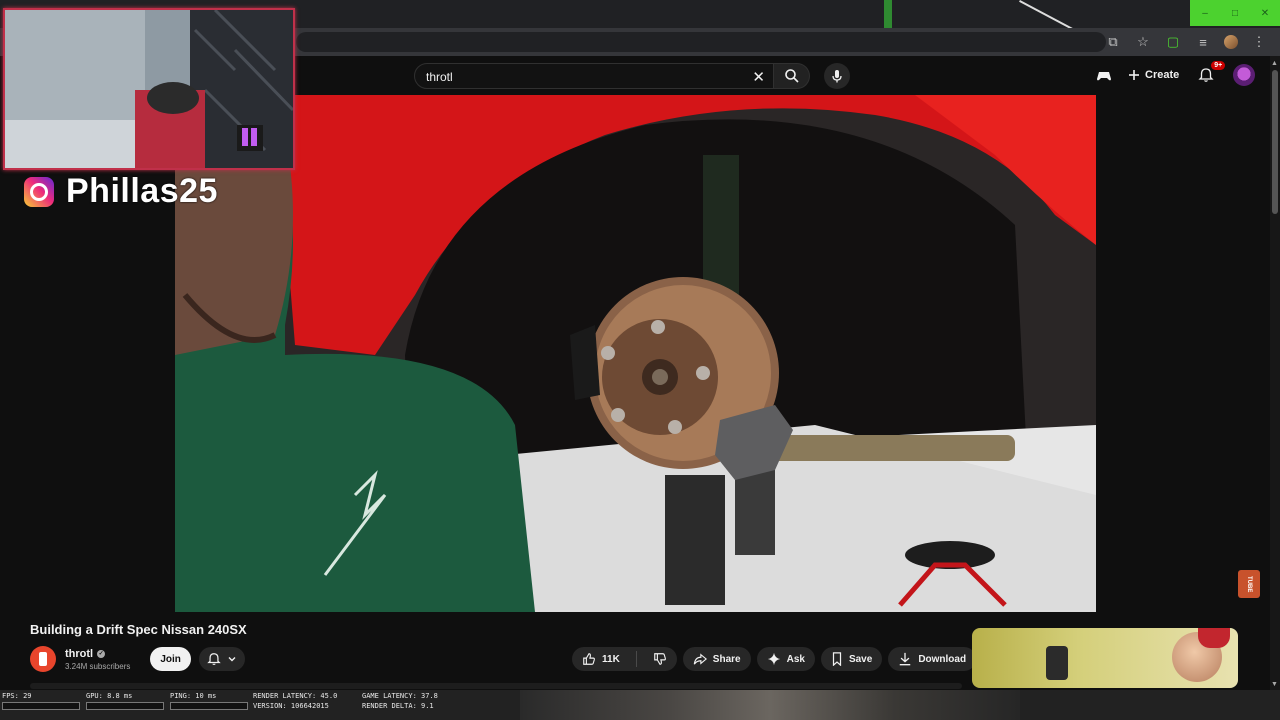 Image resolution: width=1280 pixels, height=720 pixels. Describe the element at coordinates (601, 659) in the screenshot. I see `like-button: 11K` at that location.